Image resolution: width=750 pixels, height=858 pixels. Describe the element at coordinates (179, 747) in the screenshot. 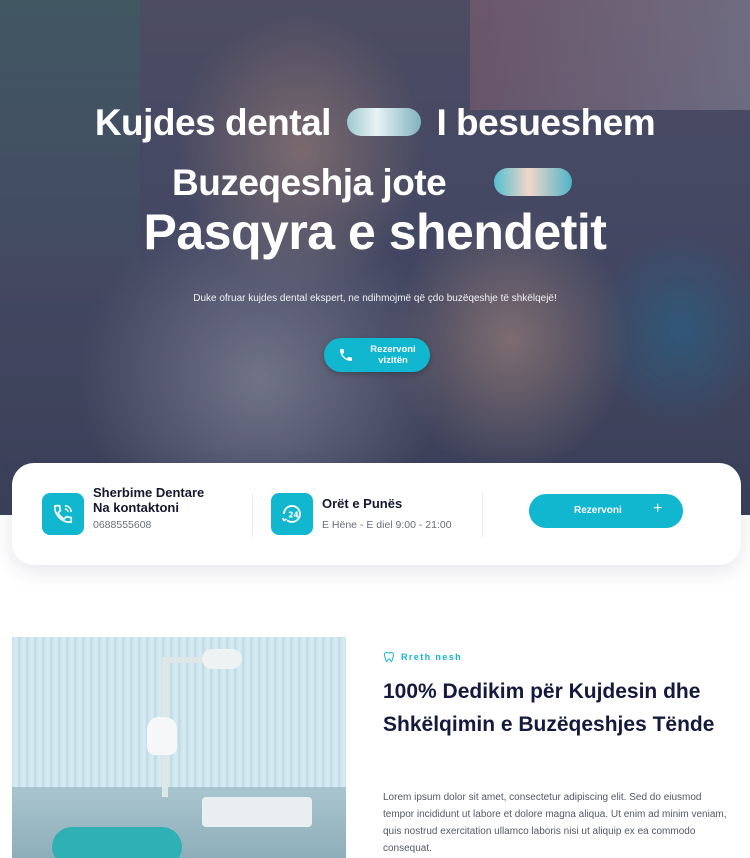

I see `clinic-photo` at that location.